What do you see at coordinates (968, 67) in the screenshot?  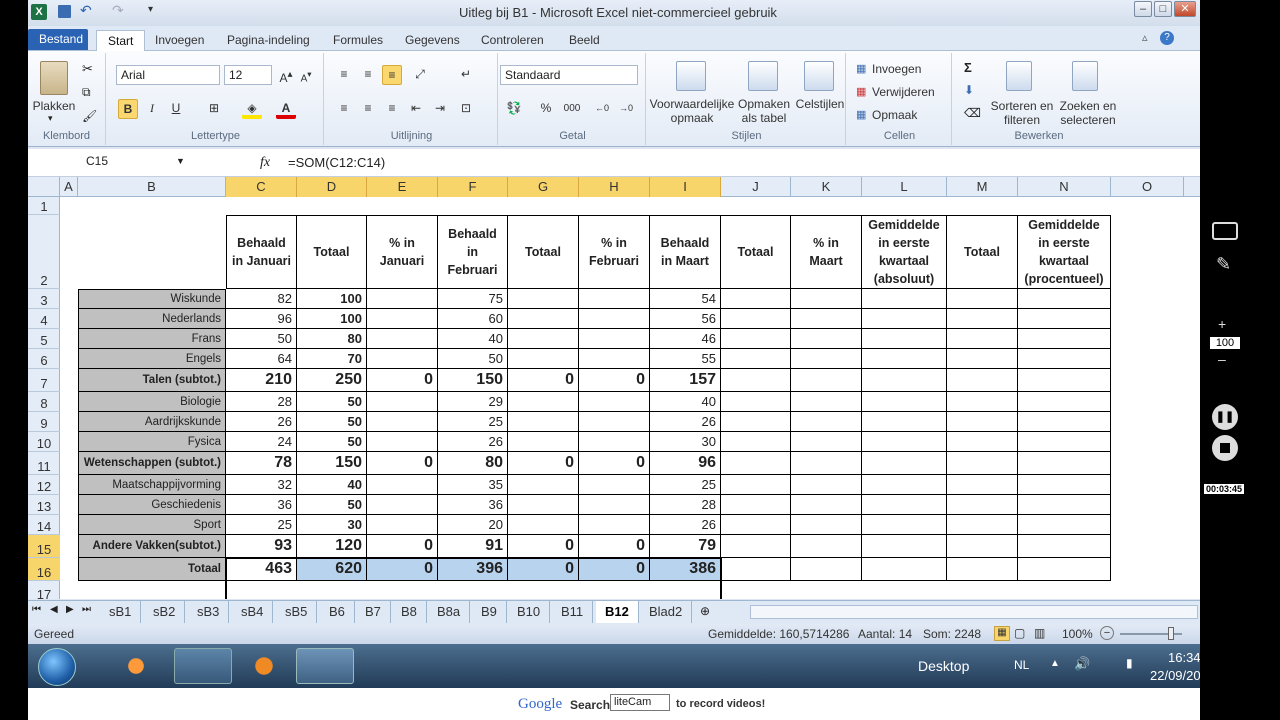 I see `autosum-button: Σ` at bounding box center [968, 67].